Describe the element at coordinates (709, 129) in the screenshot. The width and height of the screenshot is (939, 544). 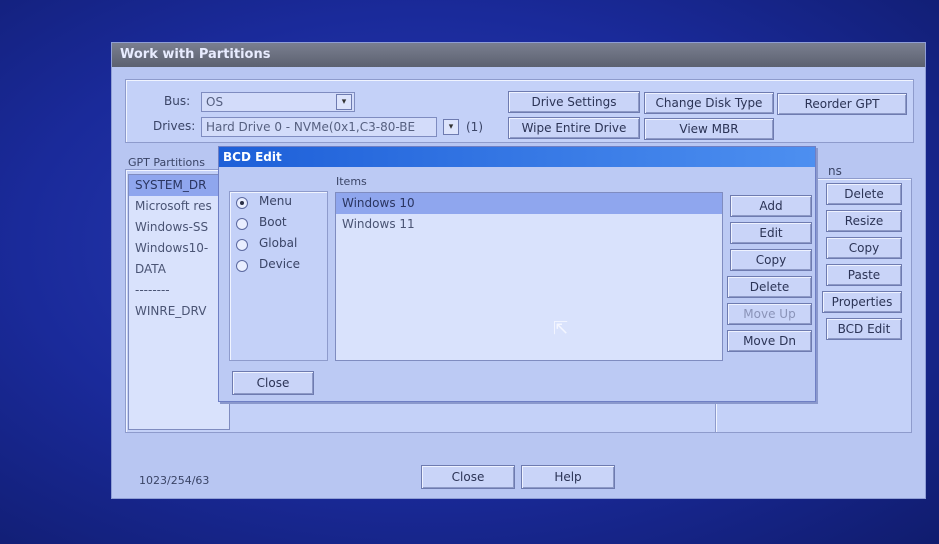
I see `view-mbr-button: View MBR` at that location.